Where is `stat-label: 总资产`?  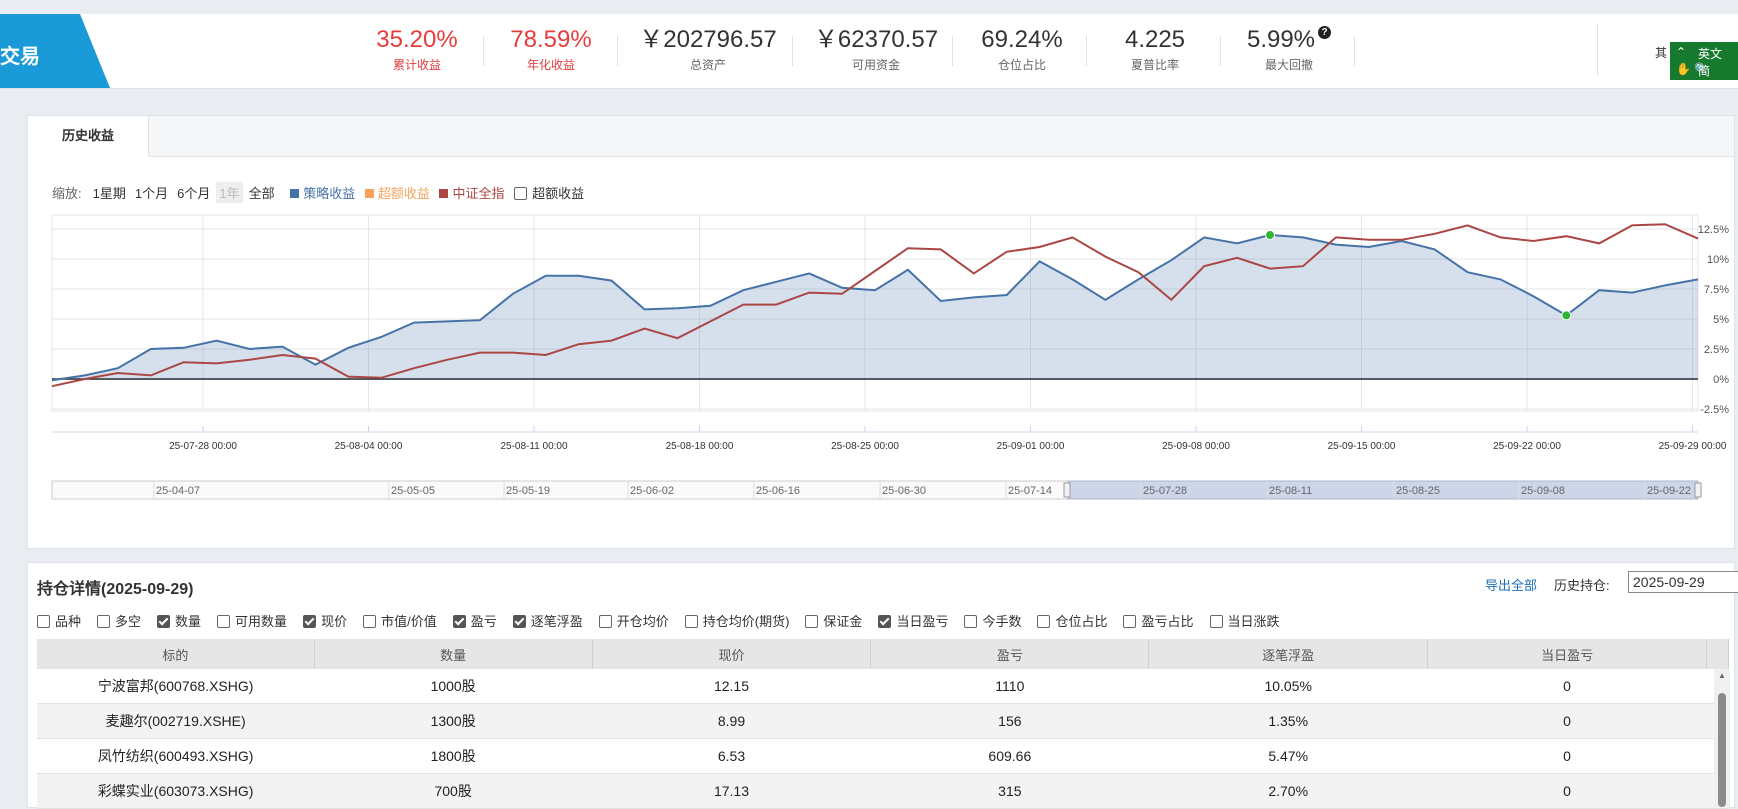
stat-label: 总资产 is located at coordinates (707, 65).